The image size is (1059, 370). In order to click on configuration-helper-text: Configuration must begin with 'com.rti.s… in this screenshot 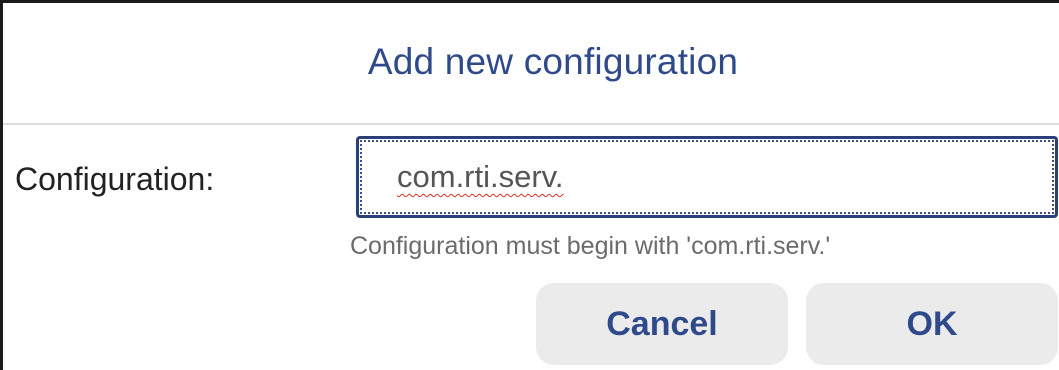, I will do `click(590, 246)`.